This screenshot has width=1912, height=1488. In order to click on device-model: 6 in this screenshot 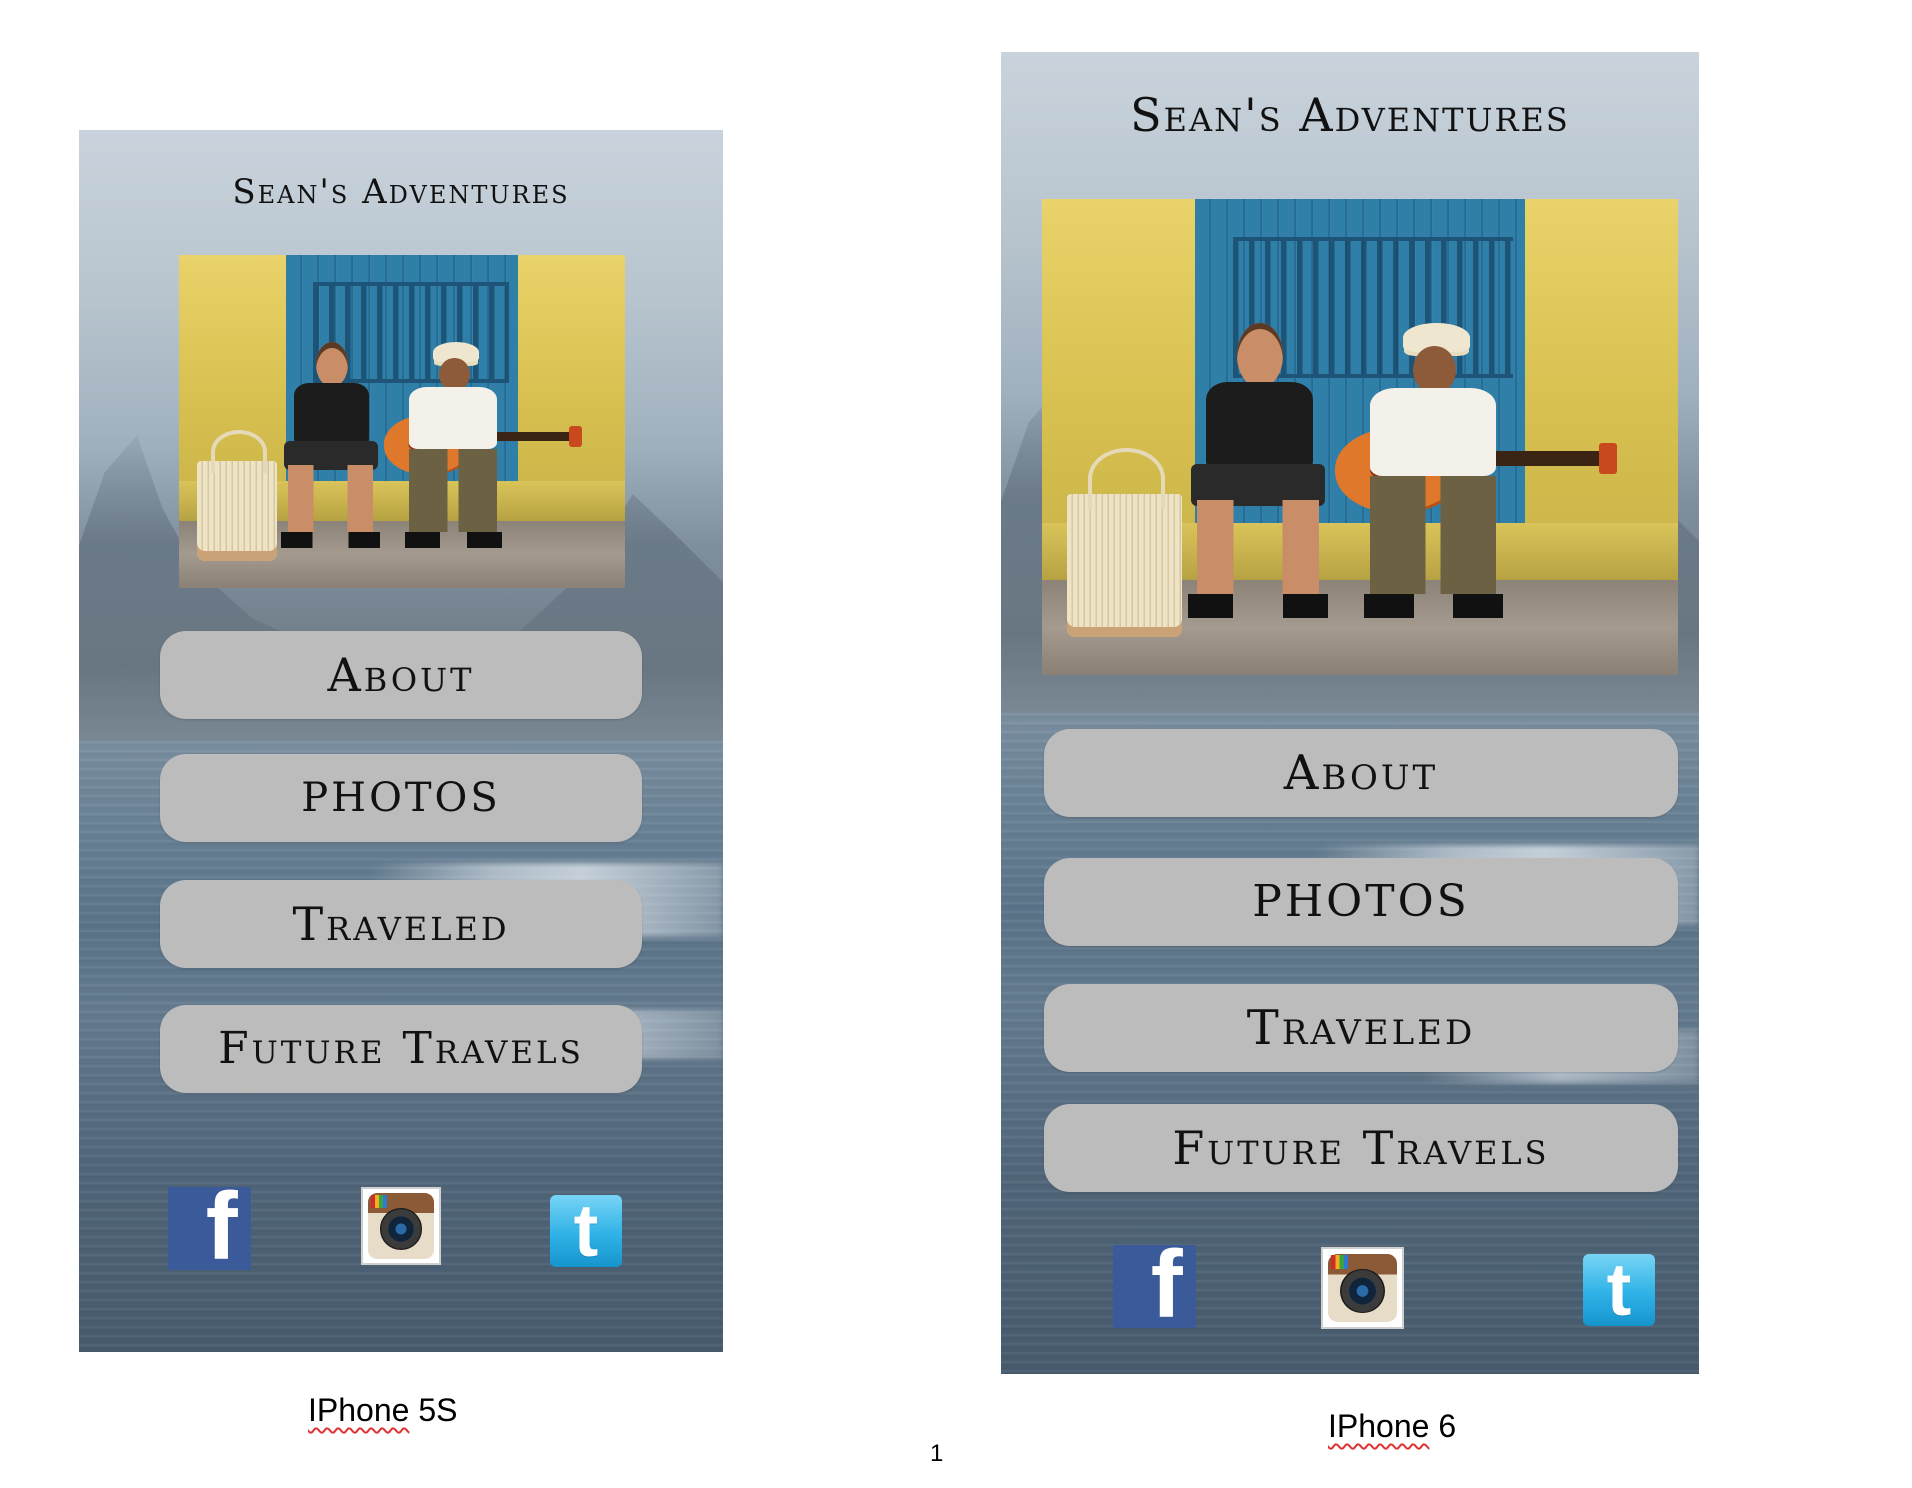, I will do `click(1443, 1426)`.